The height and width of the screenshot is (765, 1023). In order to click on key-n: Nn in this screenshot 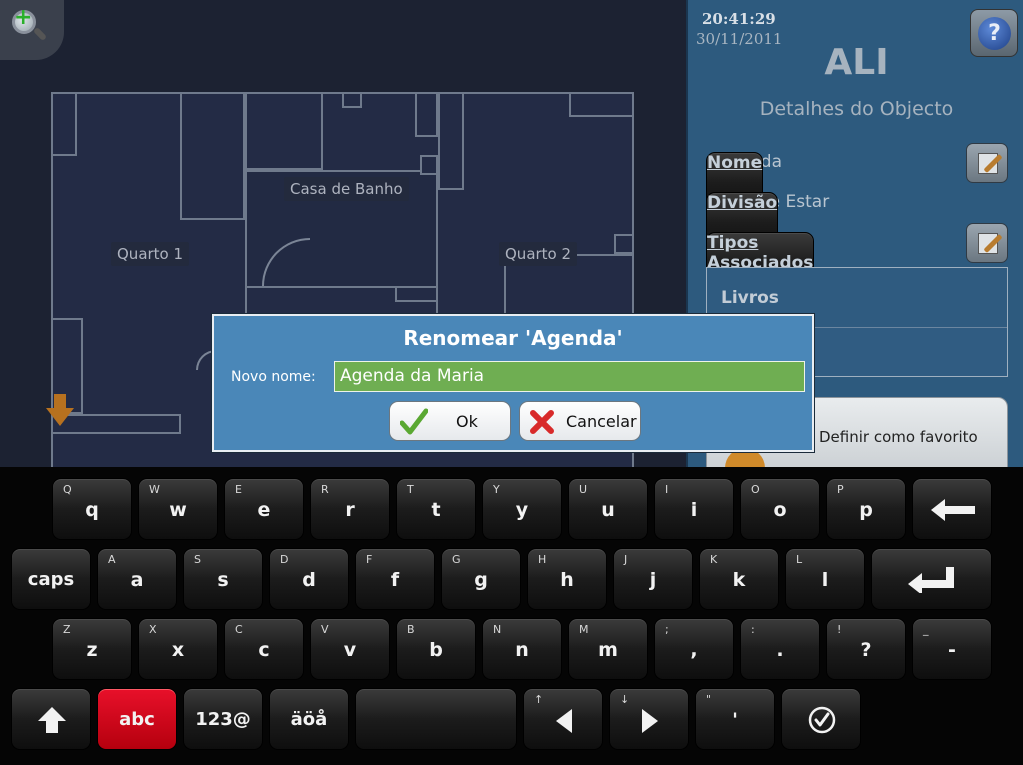, I will do `click(522, 649)`.